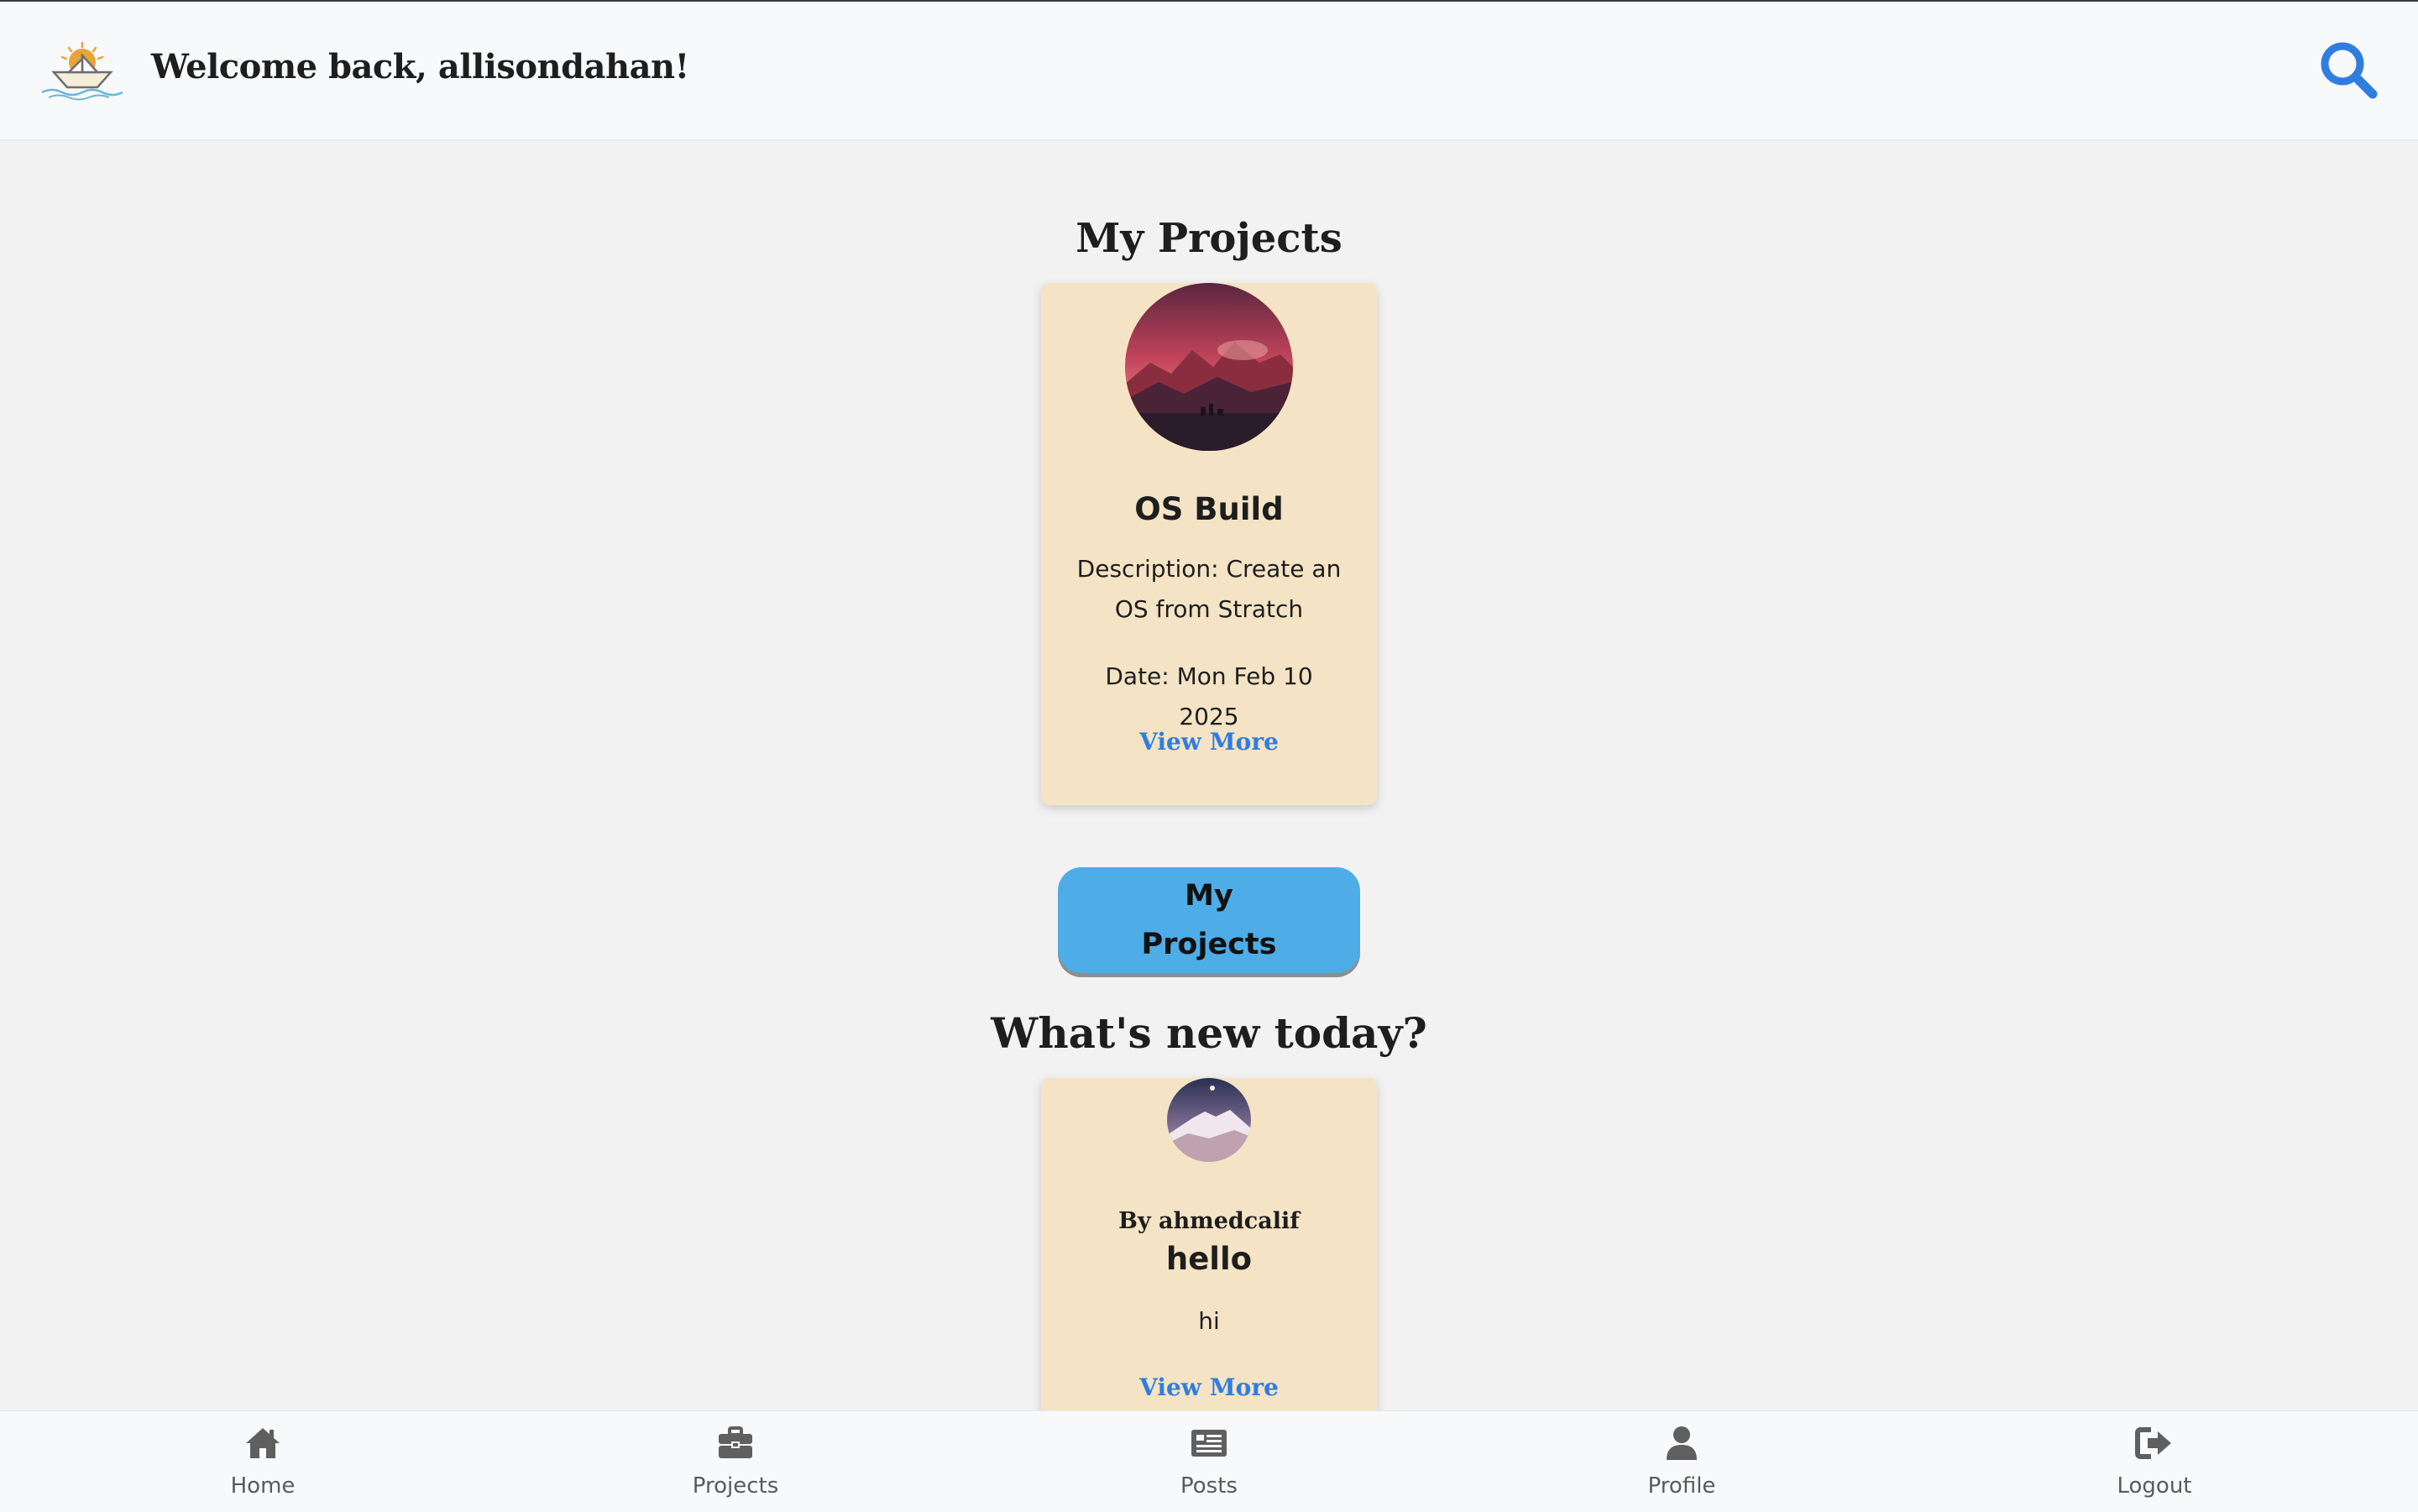 The height and width of the screenshot is (1512, 2418). I want to click on nav-profile: Profile, so click(1682, 1461).